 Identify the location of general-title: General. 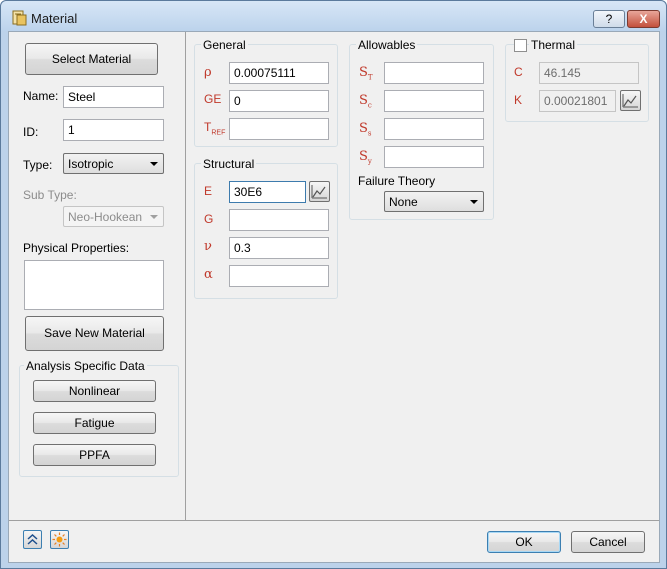
(224, 45).